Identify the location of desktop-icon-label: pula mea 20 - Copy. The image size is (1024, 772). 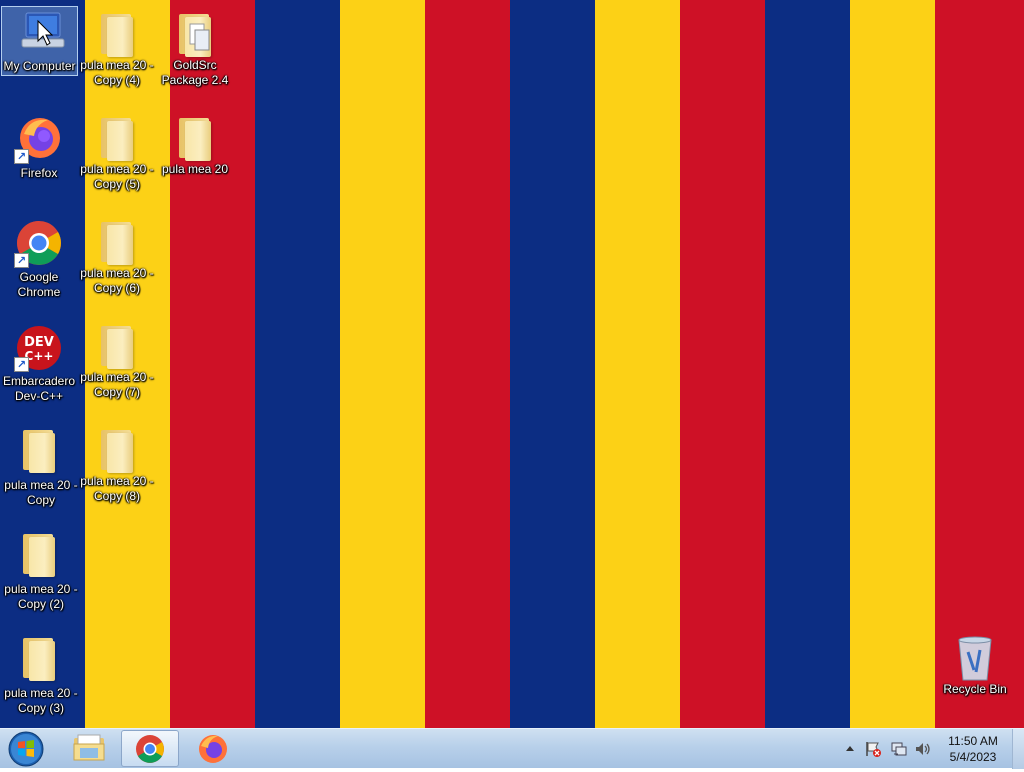
(41, 492).